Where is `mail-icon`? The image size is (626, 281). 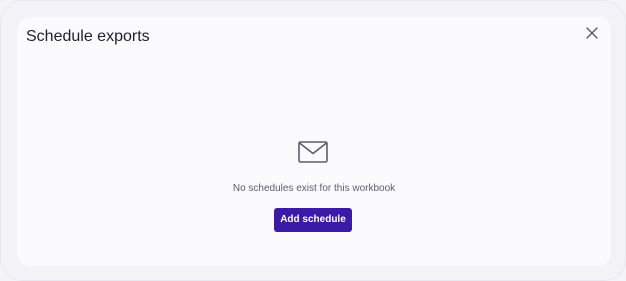
mail-icon is located at coordinates (313, 152).